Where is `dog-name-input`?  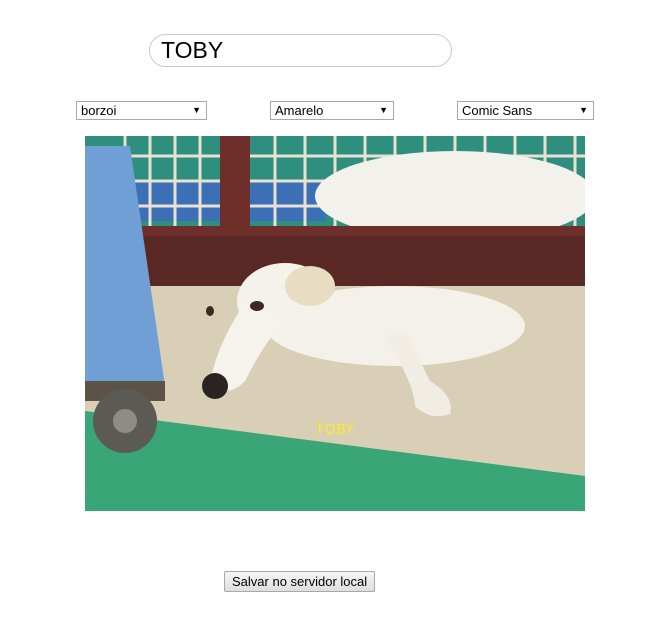 dog-name-input is located at coordinates (300, 50).